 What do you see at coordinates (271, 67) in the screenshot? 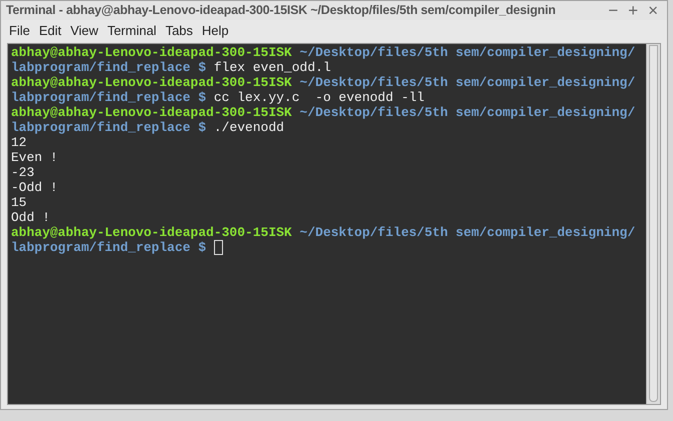
I see `command-text: flex even_odd.l` at bounding box center [271, 67].